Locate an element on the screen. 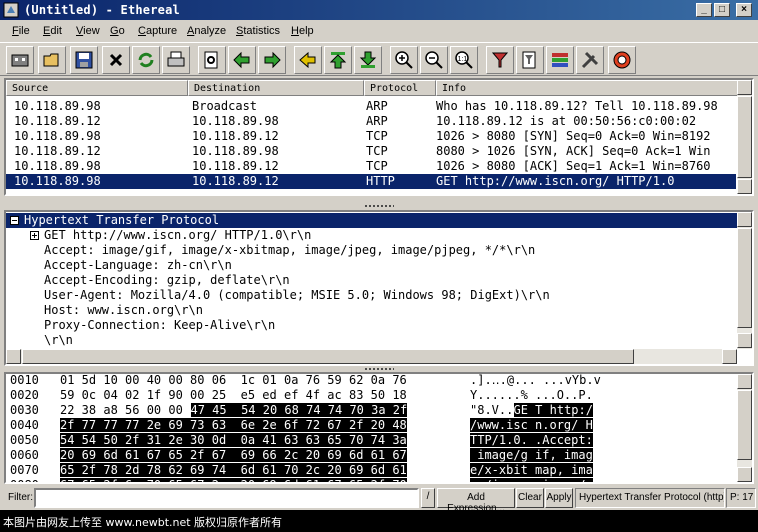 Image resolution: width=758 pixels, height=532 pixels. zoom-in-icon is located at coordinates (404, 60).